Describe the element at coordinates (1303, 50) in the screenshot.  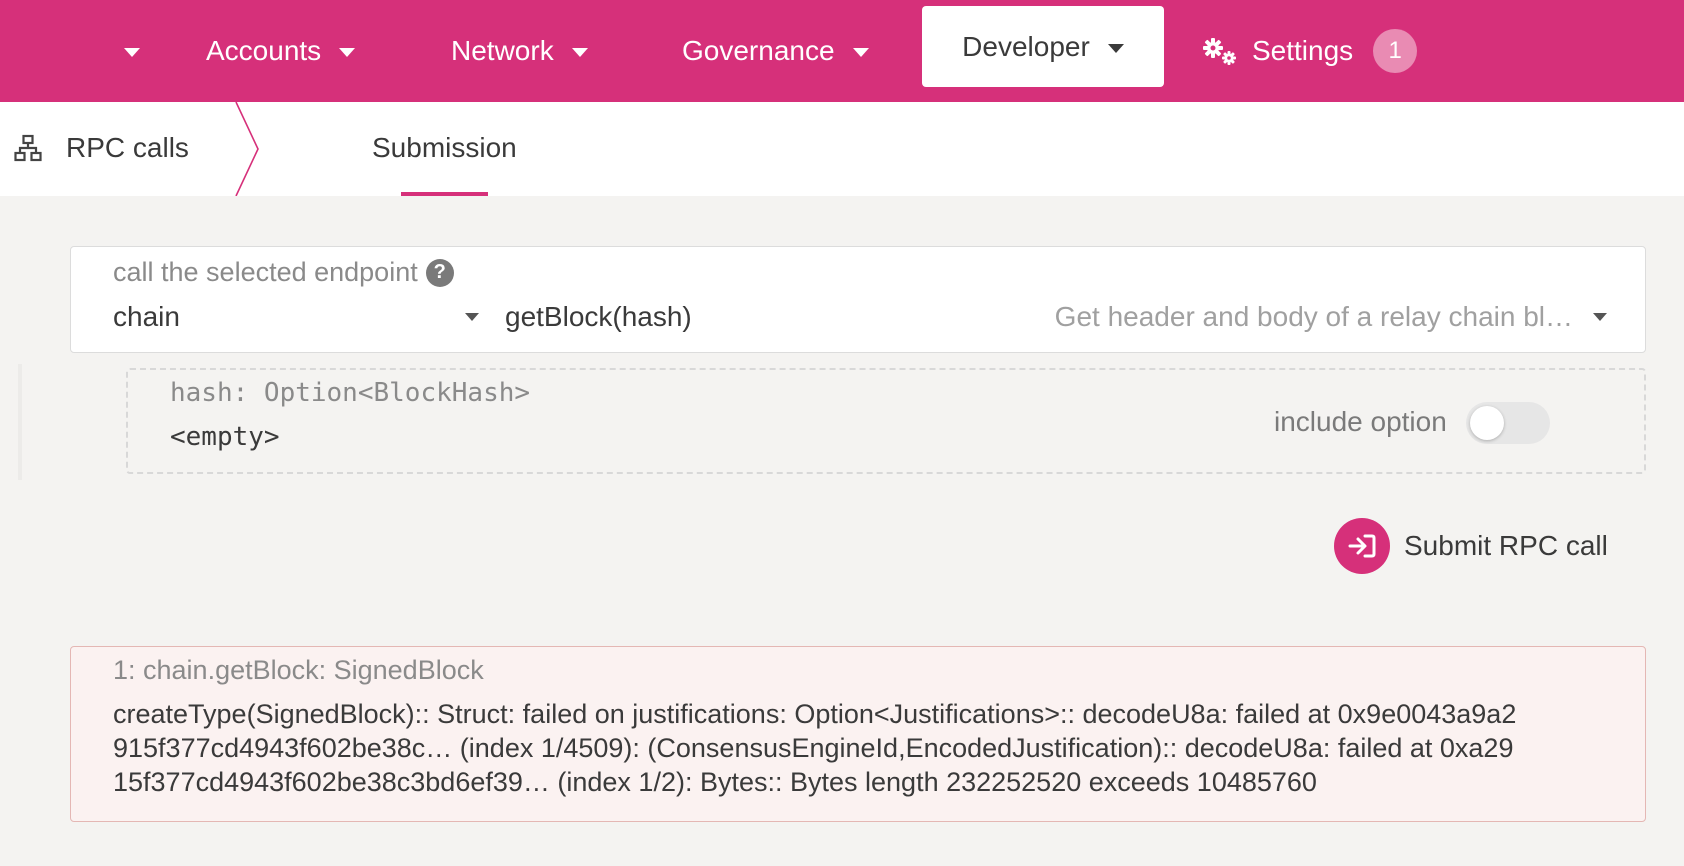
I see `nav-settings-label: Settings` at that location.